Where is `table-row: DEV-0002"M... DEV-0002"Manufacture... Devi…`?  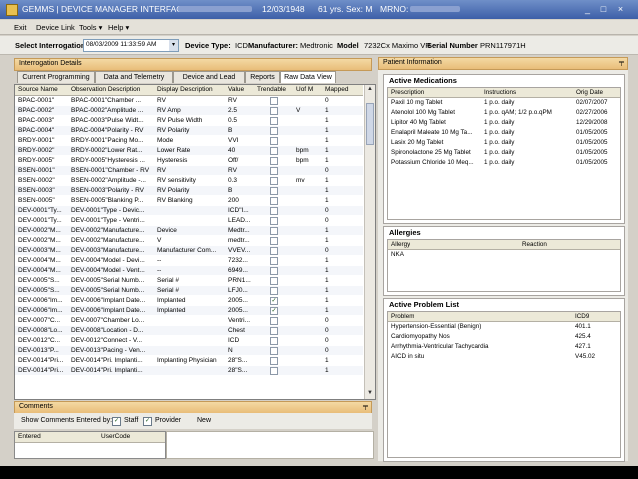
table-row: DEV-0002"M... DEV-0002"Manufacture... Devi… is located at coordinates (189, 230).